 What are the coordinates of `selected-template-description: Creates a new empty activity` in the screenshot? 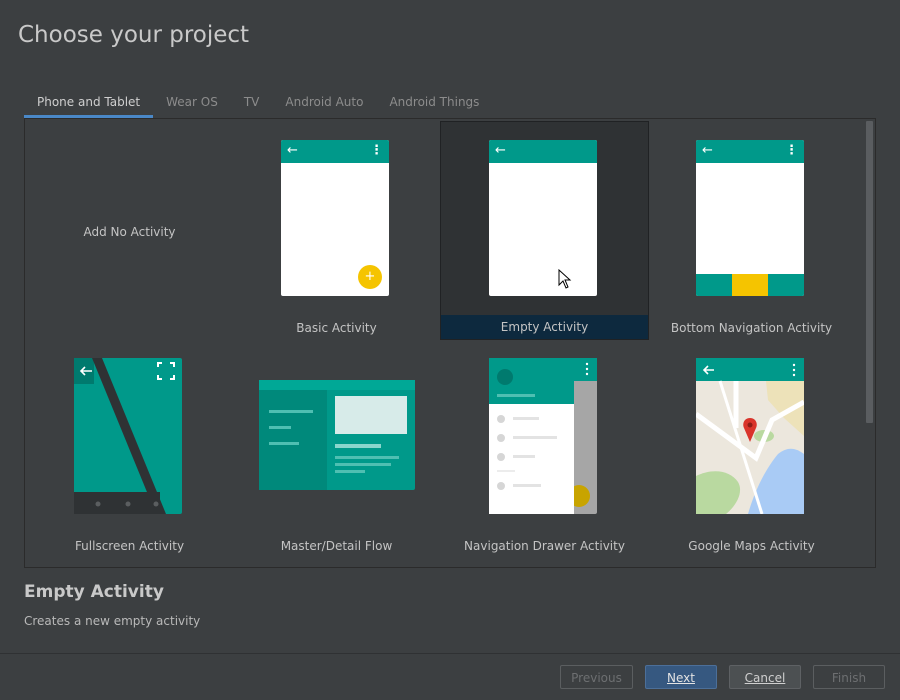 It's located at (112, 621).